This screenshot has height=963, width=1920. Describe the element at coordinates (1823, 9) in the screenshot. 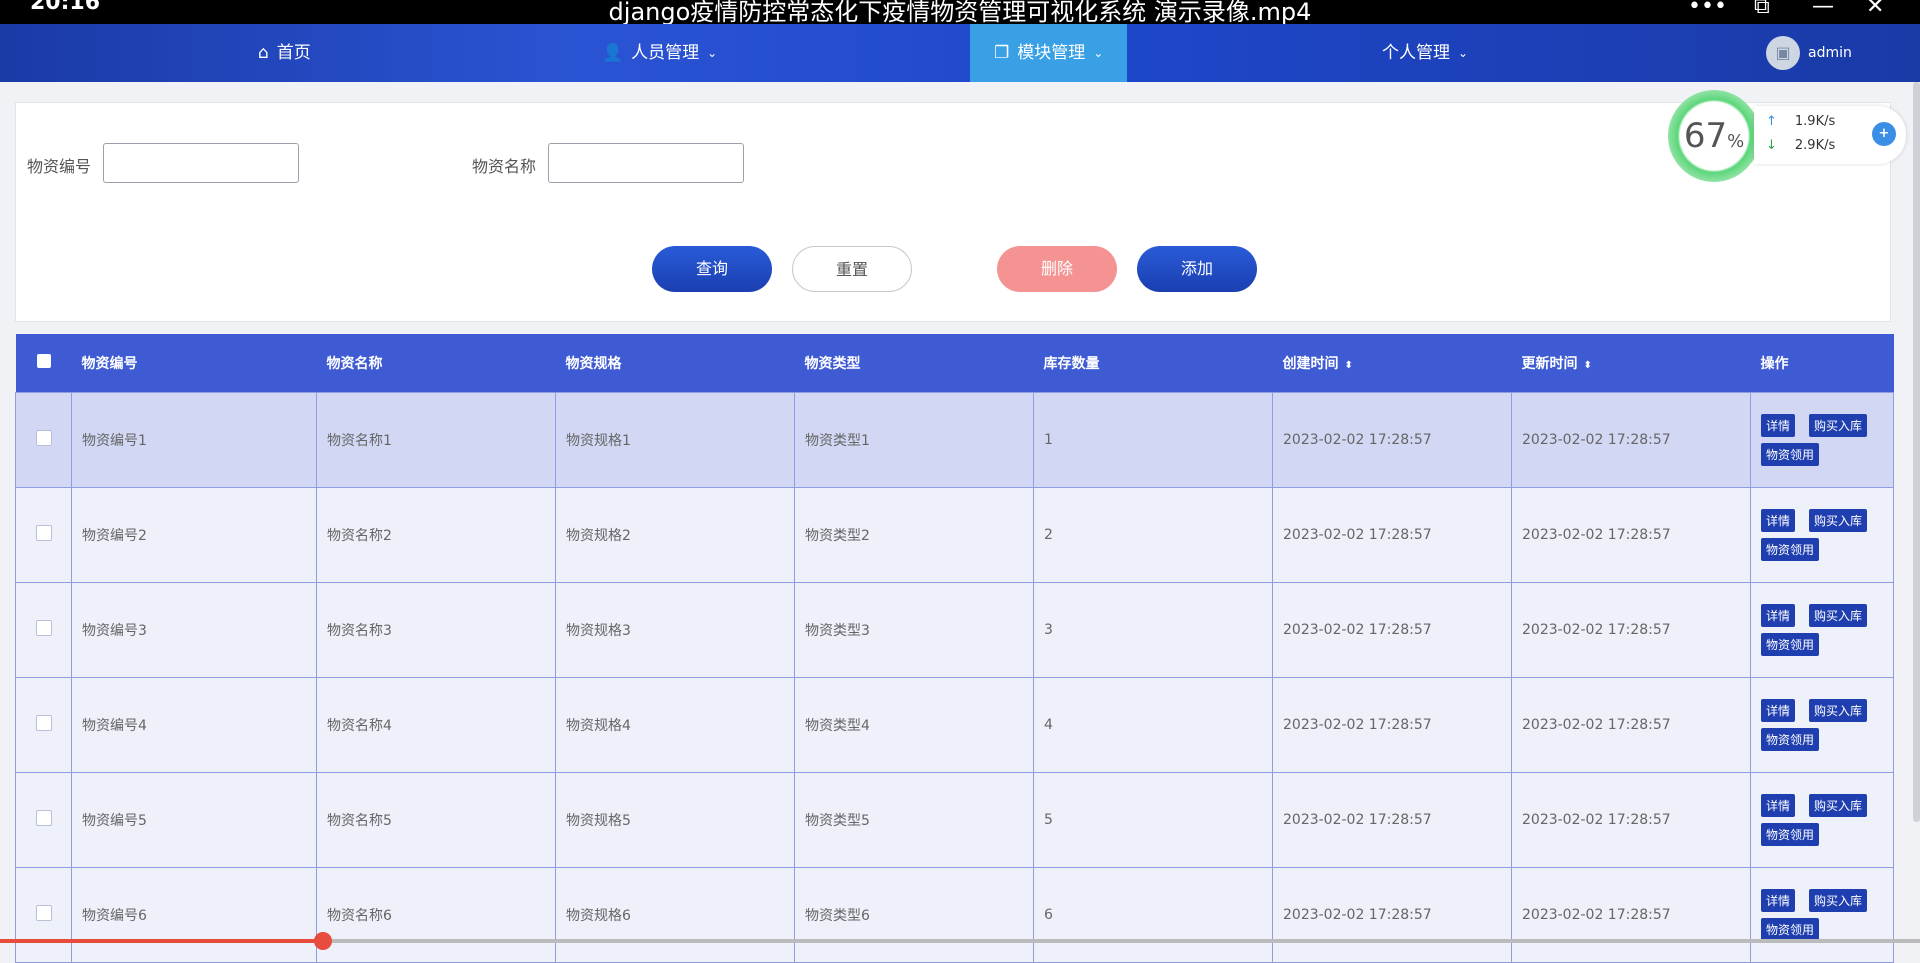

I see `minimize-icon: —` at that location.